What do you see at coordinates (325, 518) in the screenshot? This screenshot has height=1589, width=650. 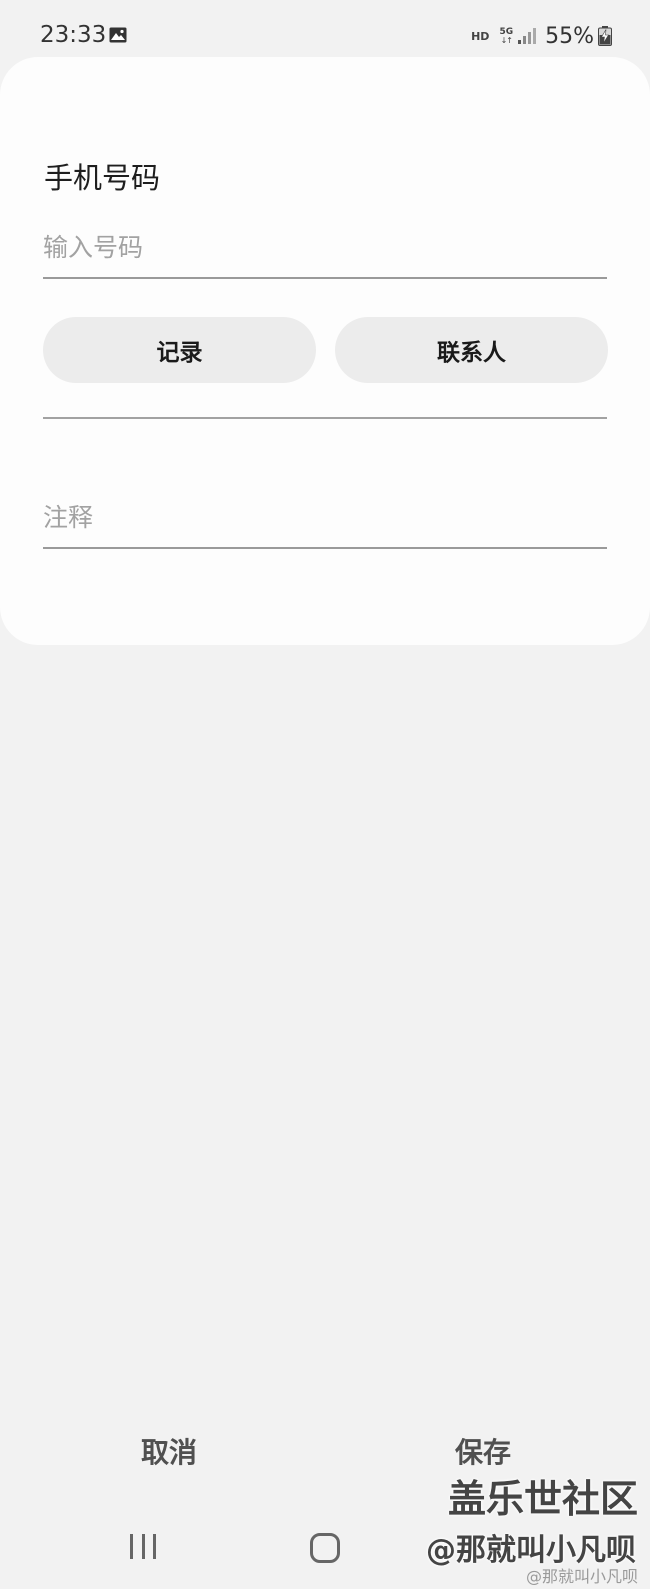 I see `note-input` at bounding box center [325, 518].